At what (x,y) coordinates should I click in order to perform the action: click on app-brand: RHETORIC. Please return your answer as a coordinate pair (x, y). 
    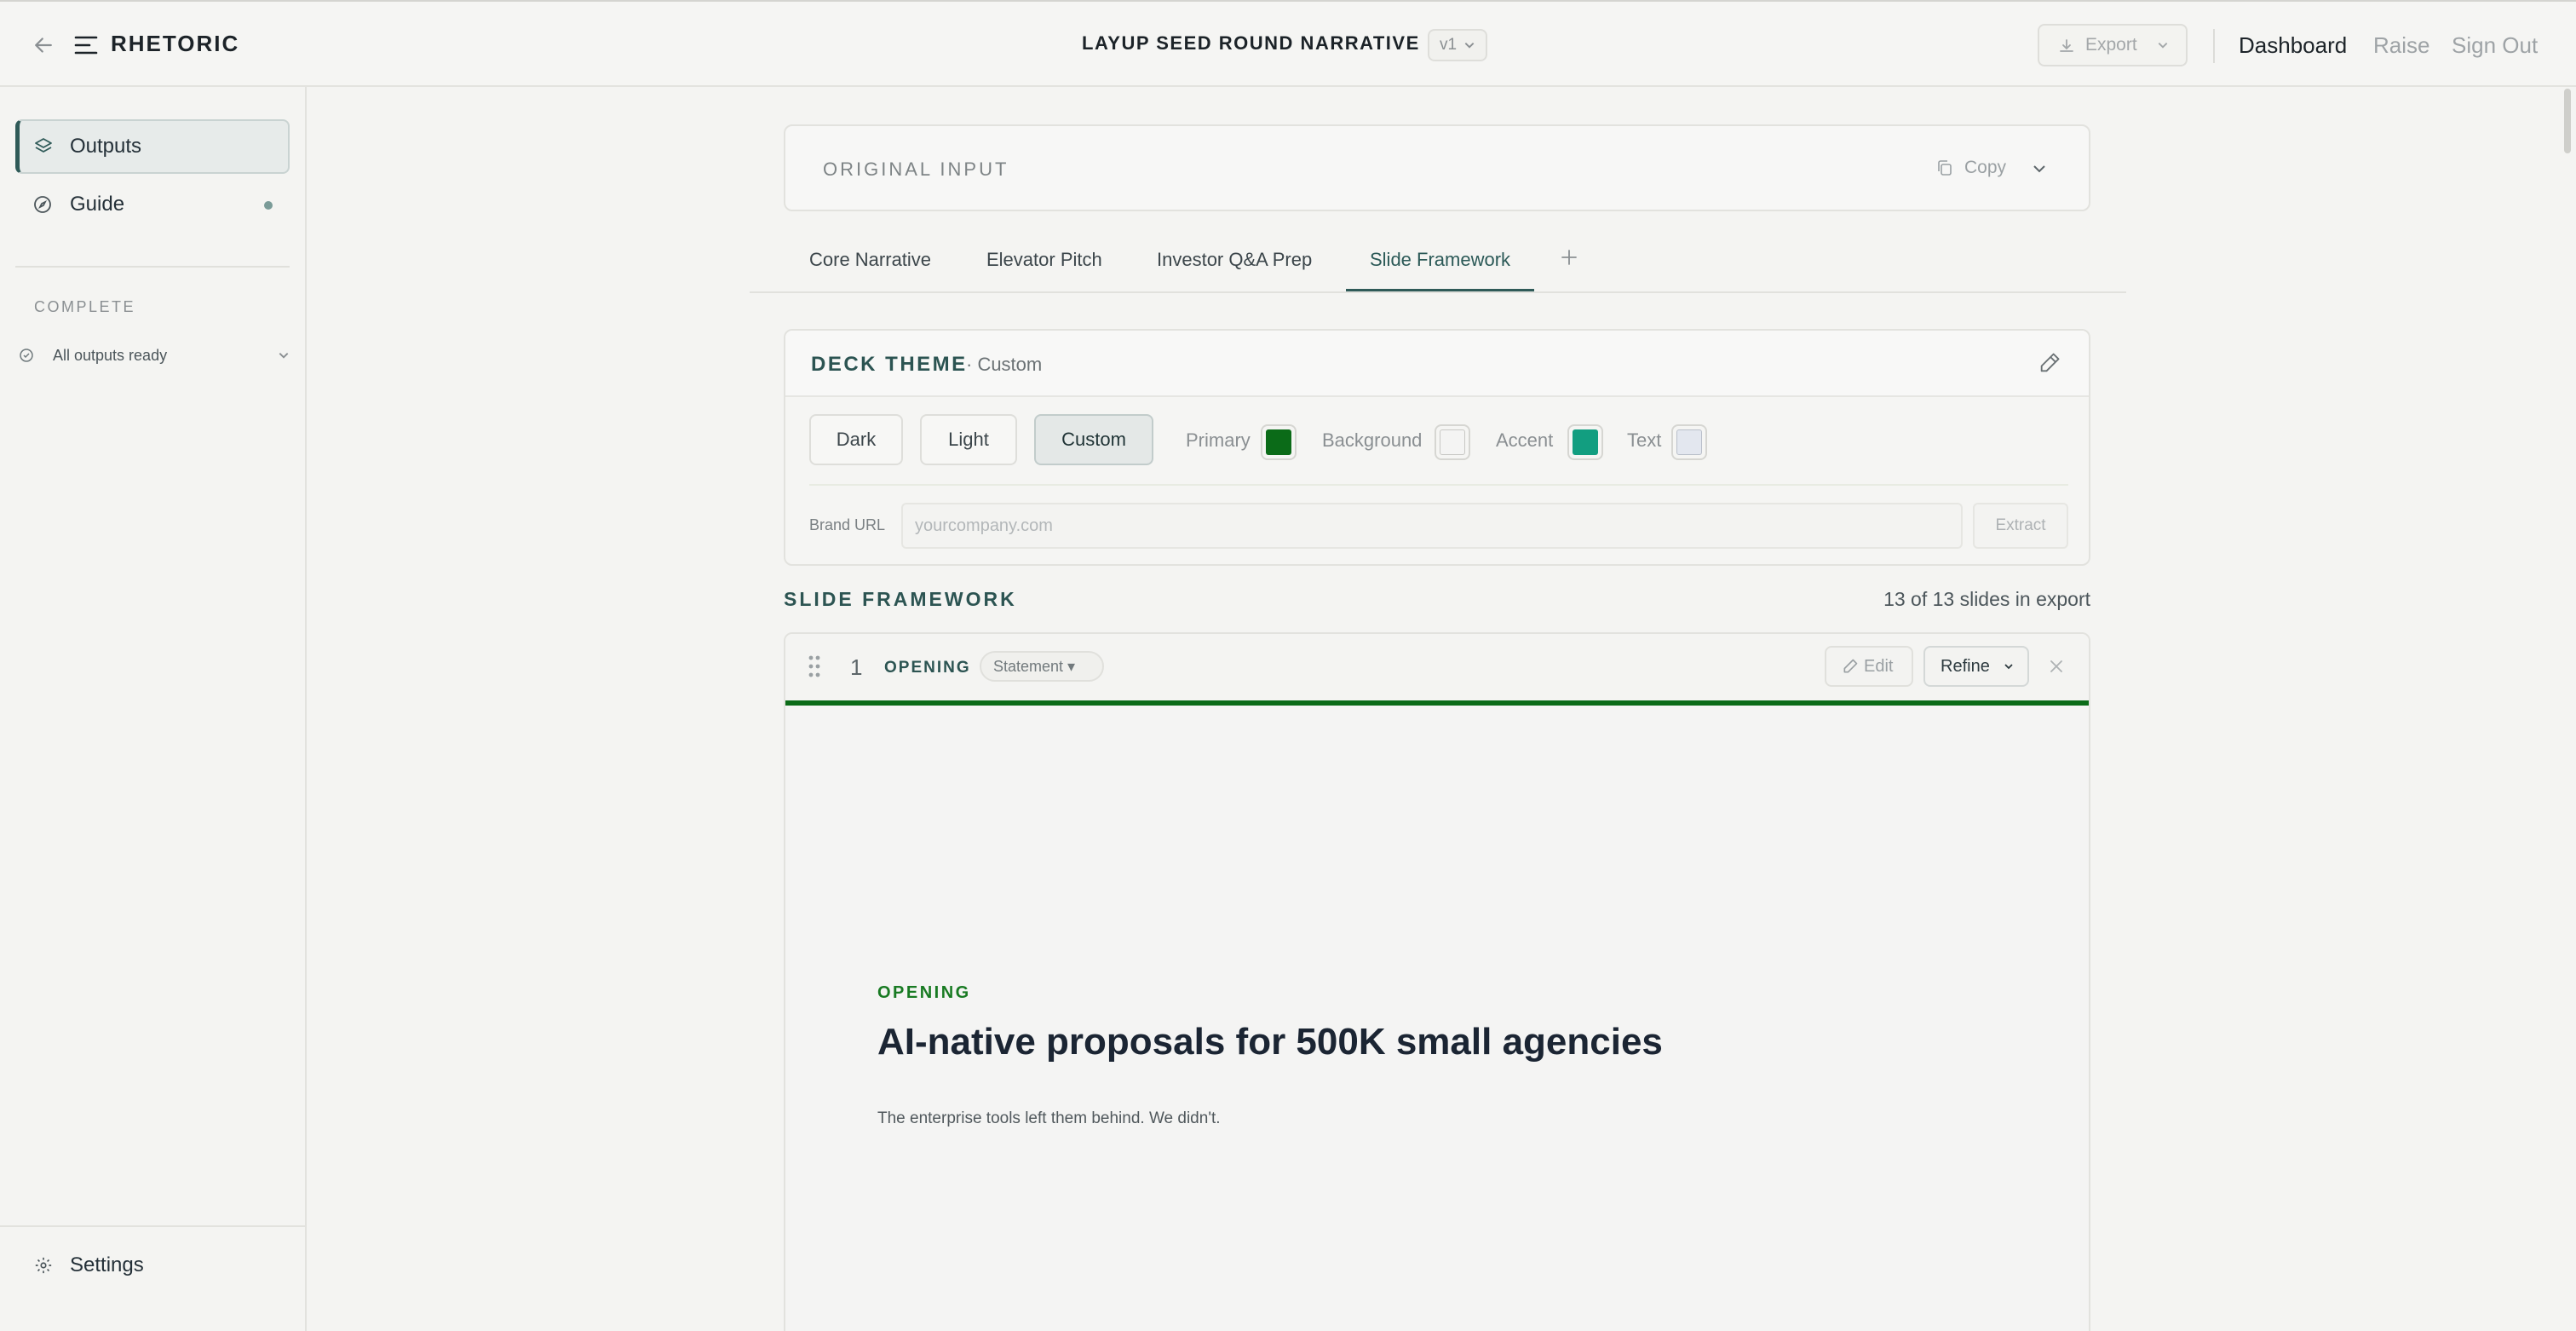
    Looking at the image, I should click on (176, 43).